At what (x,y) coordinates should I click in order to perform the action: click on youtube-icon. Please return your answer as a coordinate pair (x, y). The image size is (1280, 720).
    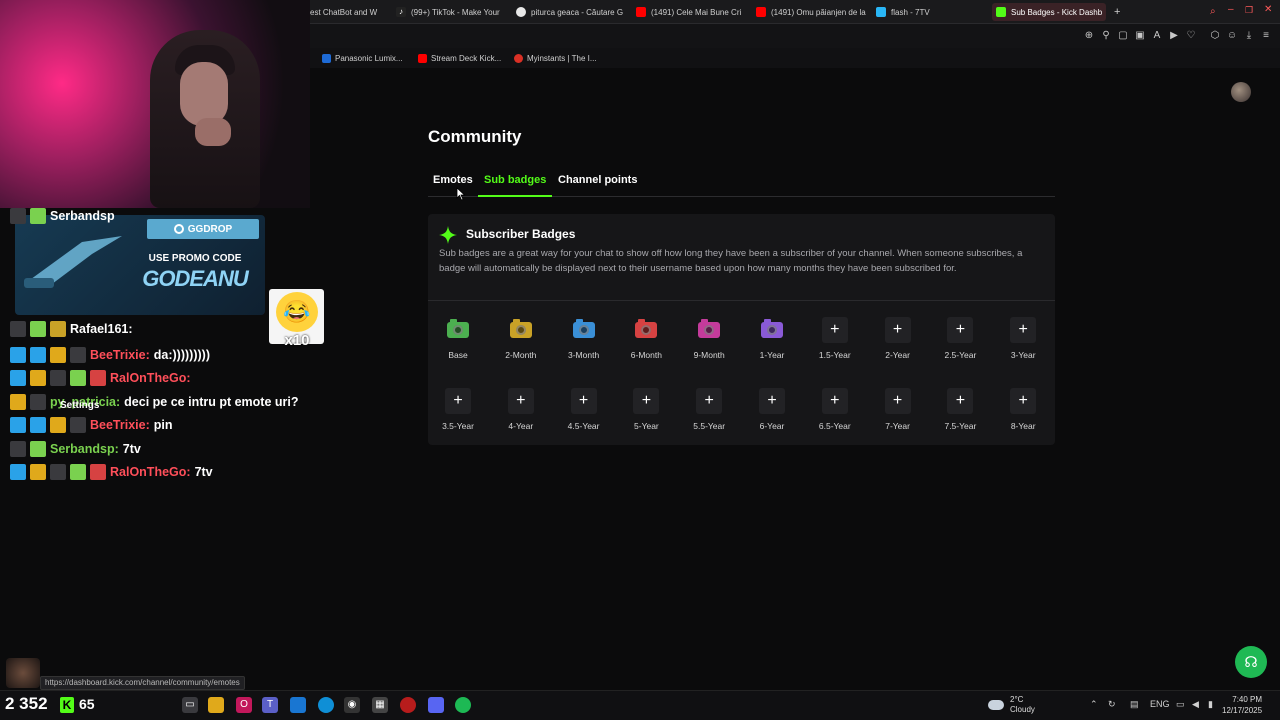
    Looking at the image, I should click on (641, 12).